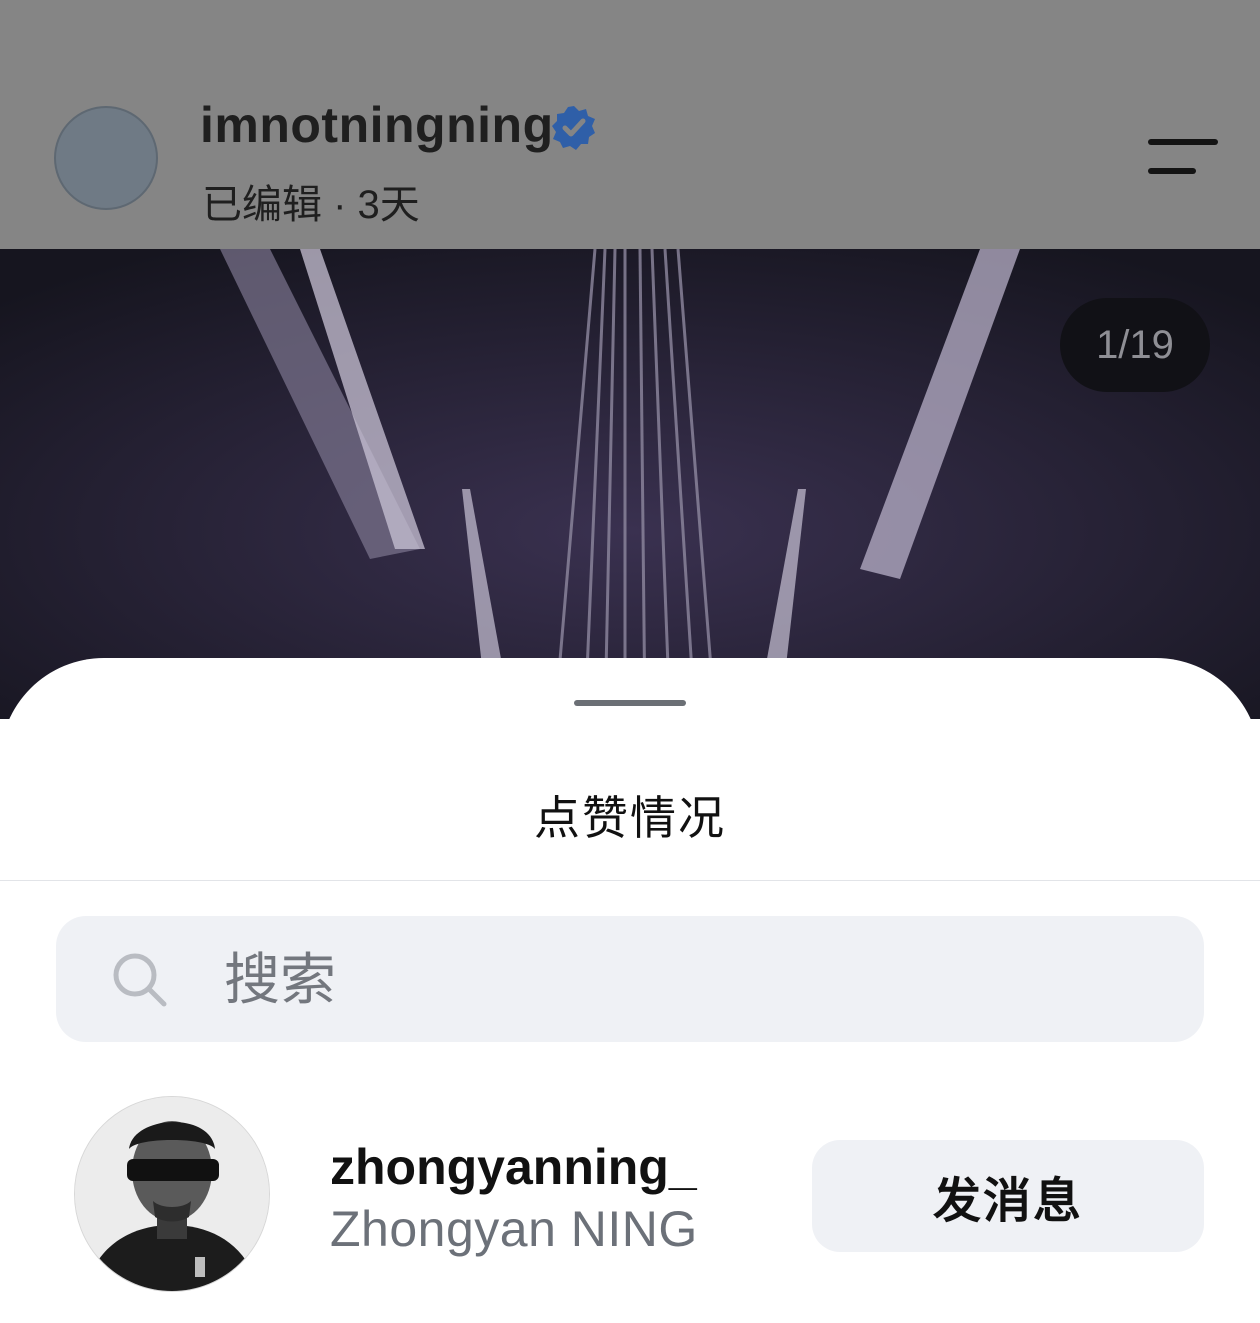 Image resolution: width=1260 pixels, height=1323 pixels. Describe the element at coordinates (377, 125) in the screenshot. I see `post-author-username: imnotningning` at that location.